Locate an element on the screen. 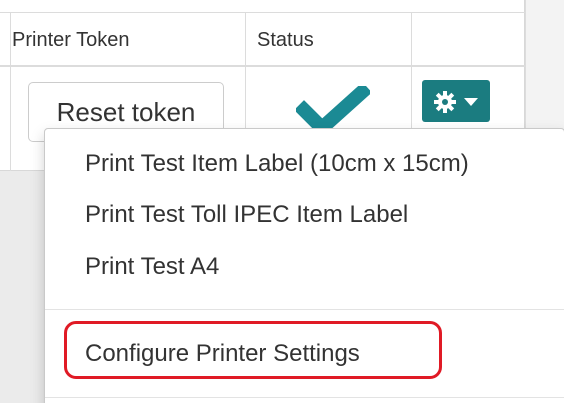 The width and height of the screenshot is (564, 403). caret-down-icon is located at coordinates (471, 102).